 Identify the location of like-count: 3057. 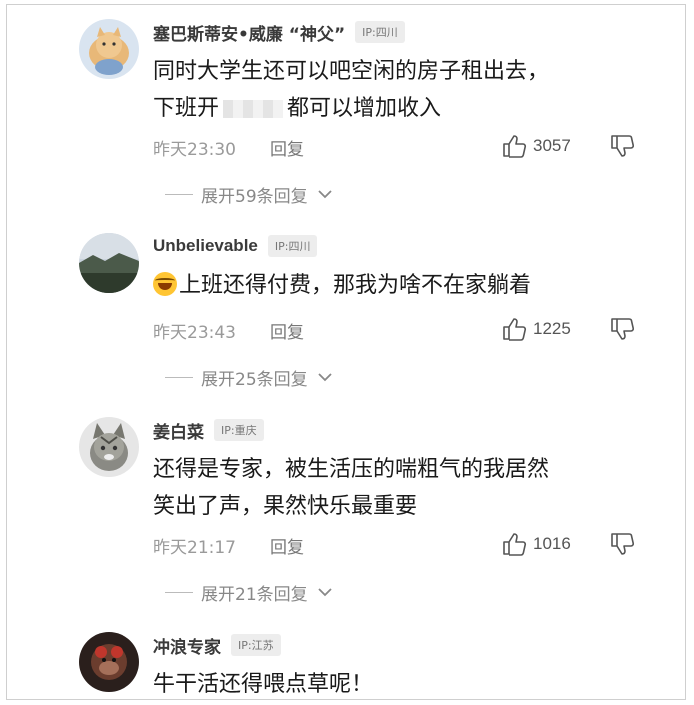
(552, 145).